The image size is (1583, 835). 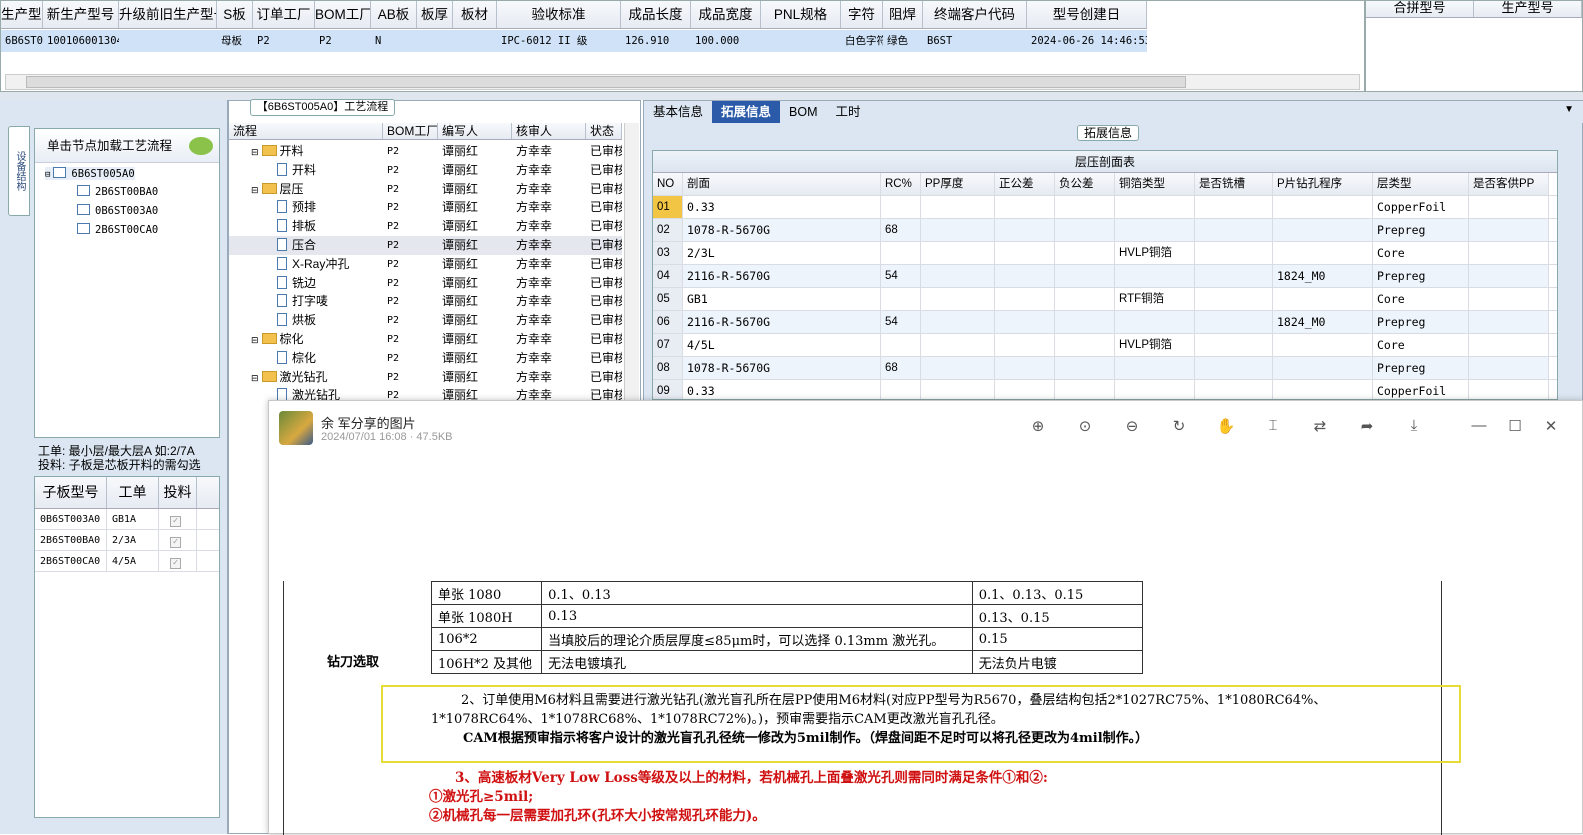 What do you see at coordinates (801, 14) in the screenshot?
I see `column-header: PNL规格` at bounding box center [801, 14].